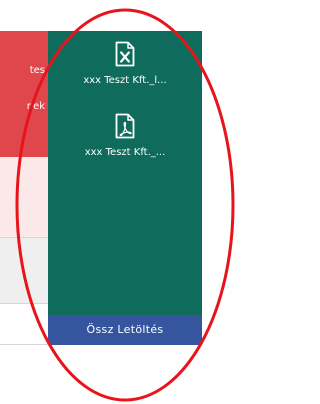 Image resolution: width=320 pixels, height=404 pixels. I want to click on table-header-text-fragment: nek, so click(35, 106).